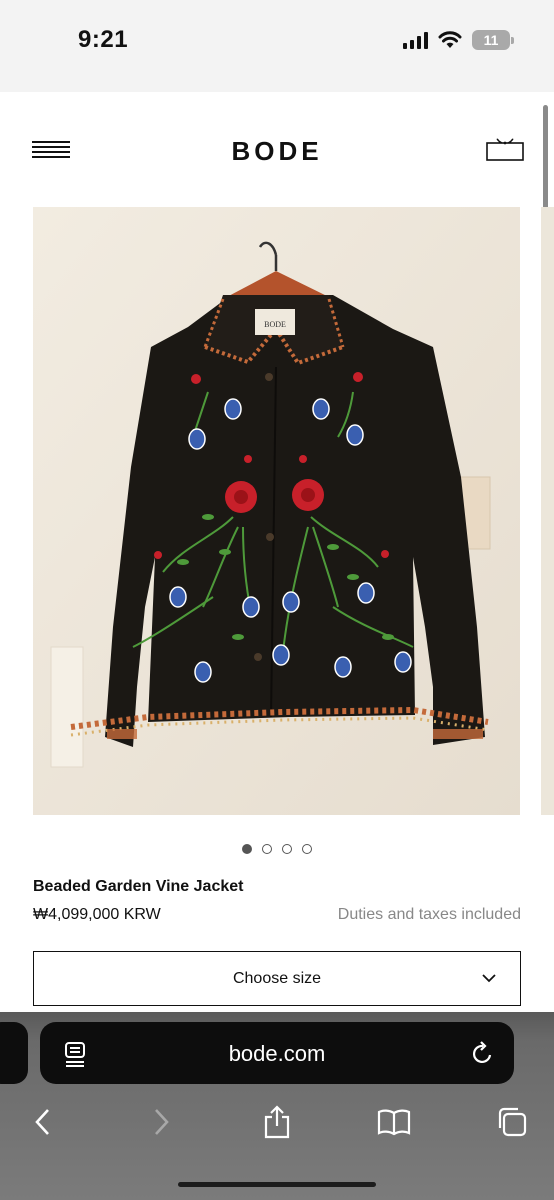 The width and height of the screenshot is (554, 1200). Describe the element at coordinates (277, 46) in the screenshot. I see `status-bar: 9:21 11` at that location.